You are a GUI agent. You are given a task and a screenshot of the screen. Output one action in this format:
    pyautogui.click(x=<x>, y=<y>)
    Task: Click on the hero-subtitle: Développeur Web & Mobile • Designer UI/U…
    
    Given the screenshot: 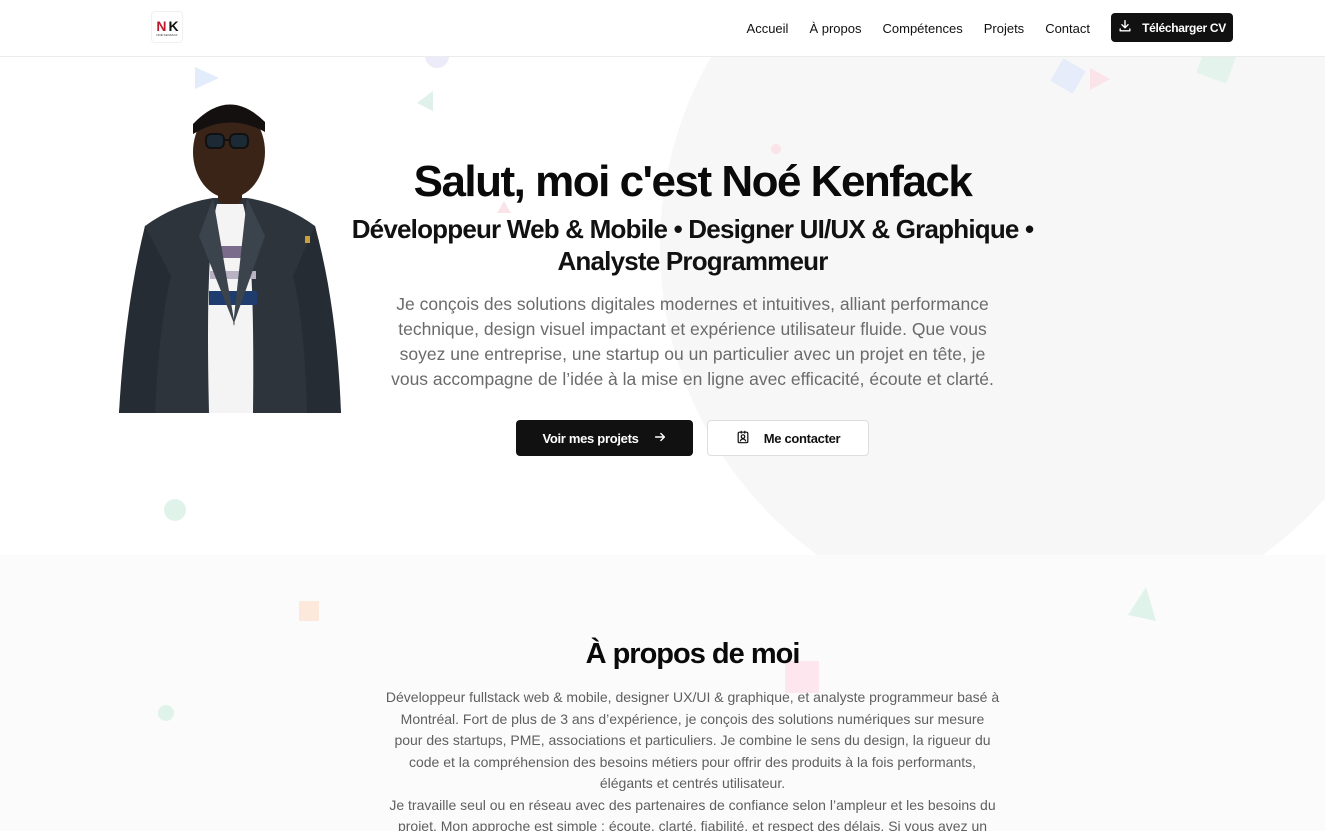 What is the action you would take?
    pyautogui.click(x=692, y=245)
    